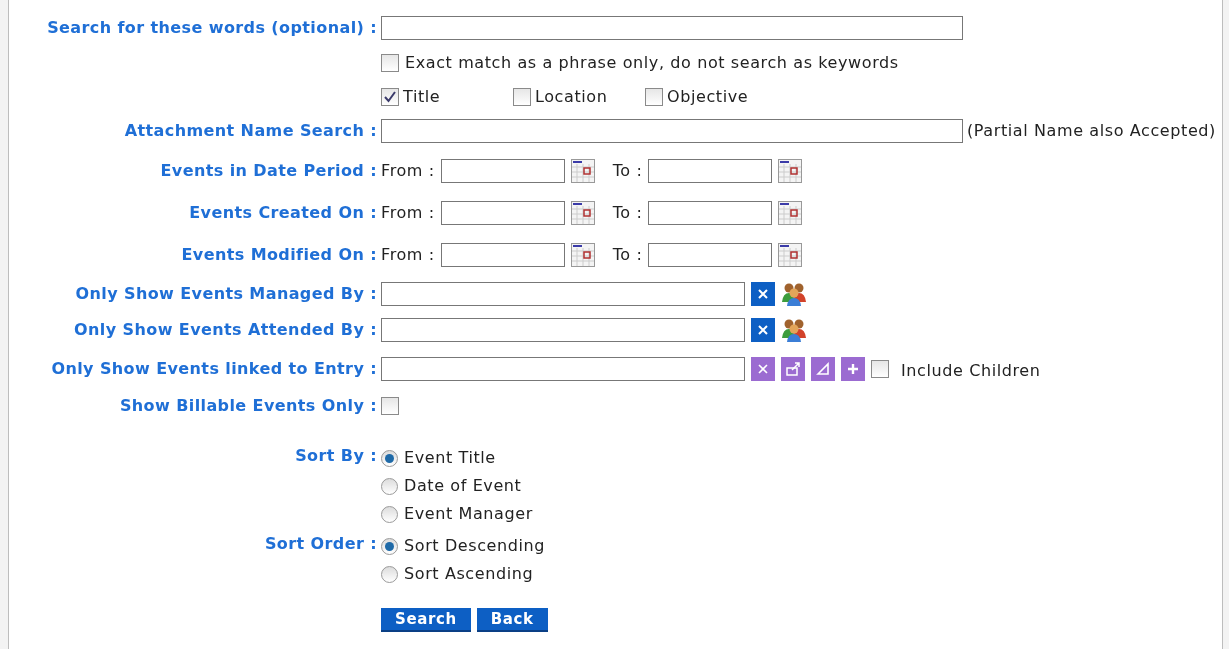 The height and width of the screenshot is (649, 1229). Describe the element at coordinates (971, 371) in the screenshot. I see `checkbox-label: Include Children` at that location.